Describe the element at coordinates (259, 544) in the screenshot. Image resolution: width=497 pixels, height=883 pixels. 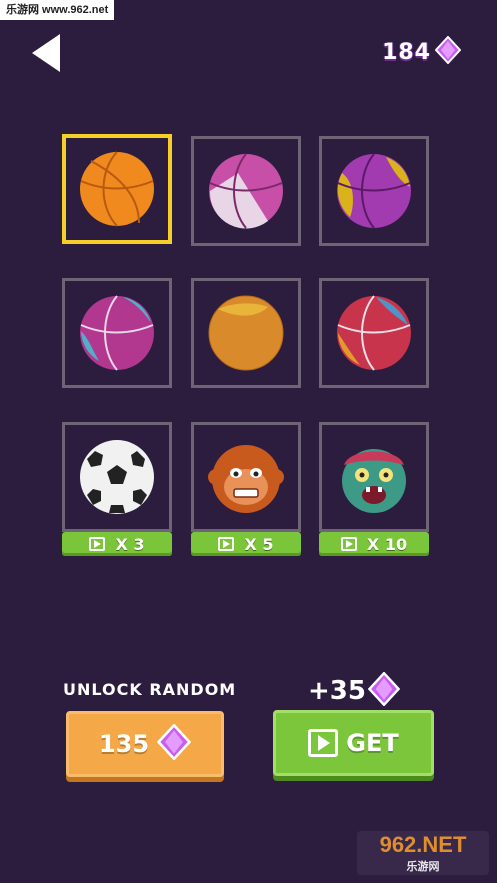
I see `video-unlock-count: X 5` at that location.